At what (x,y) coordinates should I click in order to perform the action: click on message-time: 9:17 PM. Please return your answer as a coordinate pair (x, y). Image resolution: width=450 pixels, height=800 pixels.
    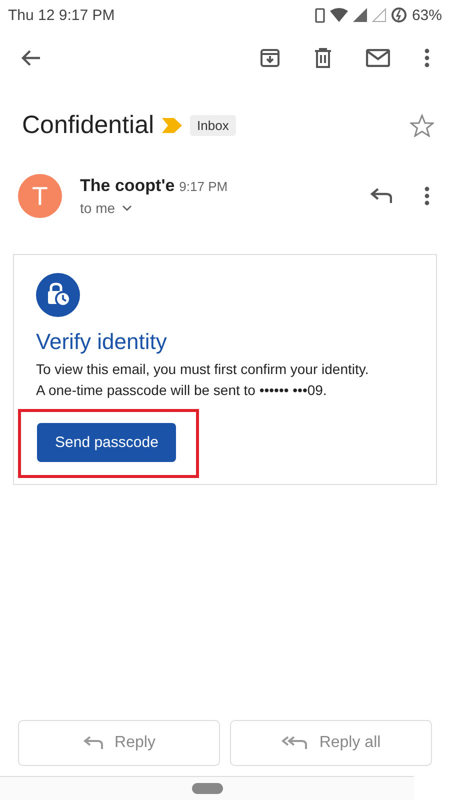
    Looking at the image, I should click on (203, 186).